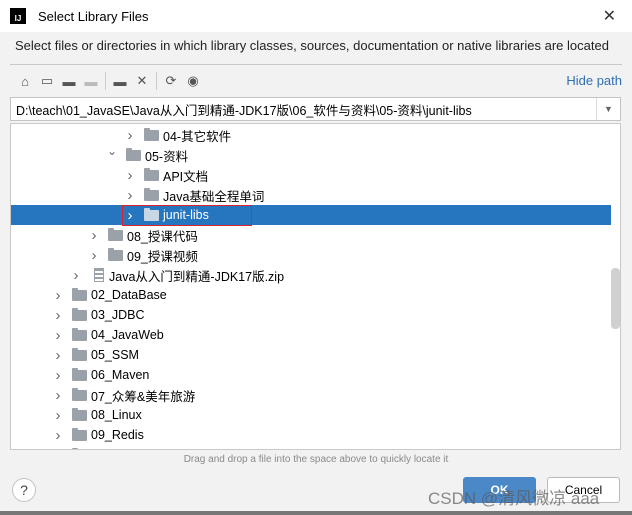 The image size is (632, 515). What do you see at coordinates (150, 448) in the screenshot?
I see `tree-item-label: 10_Git&GitHub&SVN` at bounding box center [150, 448].